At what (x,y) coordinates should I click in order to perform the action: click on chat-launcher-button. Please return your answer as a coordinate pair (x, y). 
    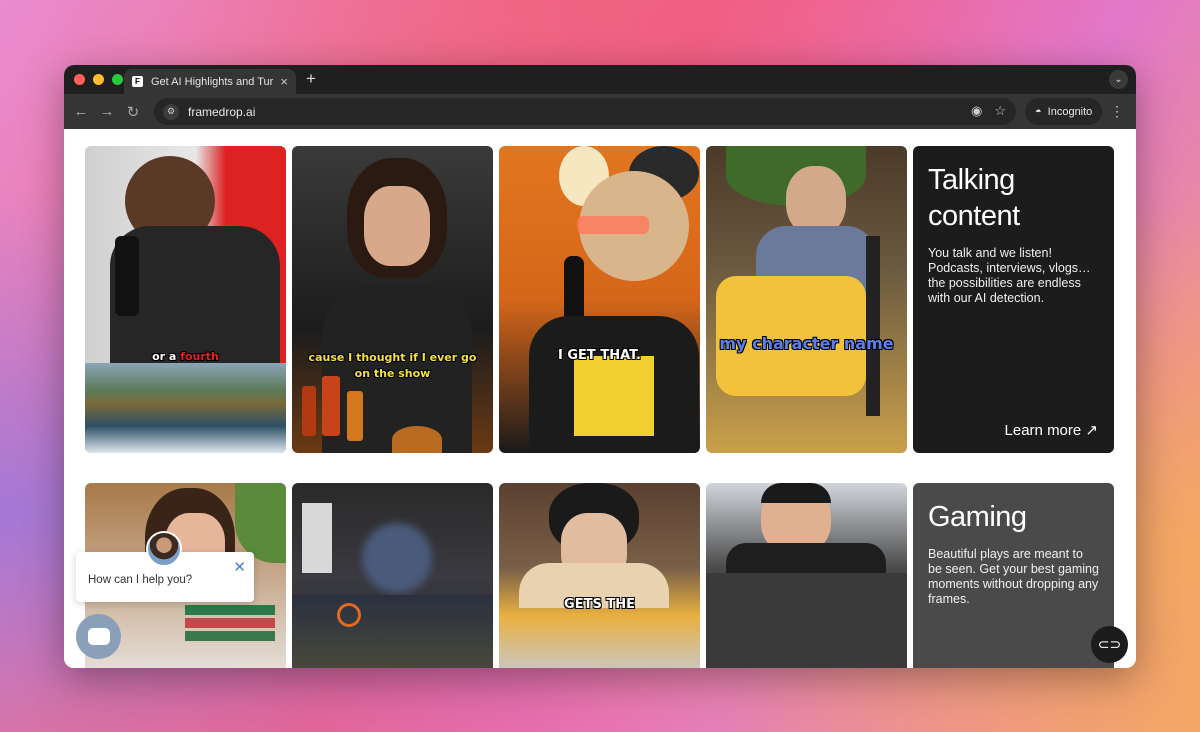
    Looking at the image, I should click on (98, 636).